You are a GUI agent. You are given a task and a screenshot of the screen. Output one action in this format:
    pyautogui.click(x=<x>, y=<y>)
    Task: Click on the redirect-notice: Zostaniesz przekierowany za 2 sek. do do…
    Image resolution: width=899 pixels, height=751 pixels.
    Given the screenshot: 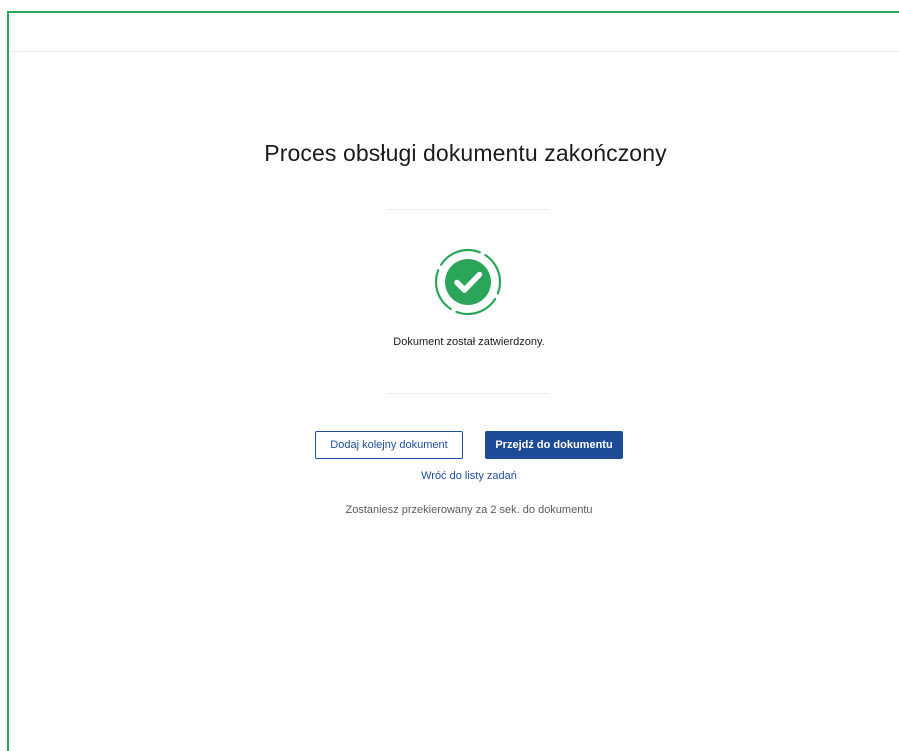 What is the action you would take?
    pyautogui.click(x=469, y=510)
    